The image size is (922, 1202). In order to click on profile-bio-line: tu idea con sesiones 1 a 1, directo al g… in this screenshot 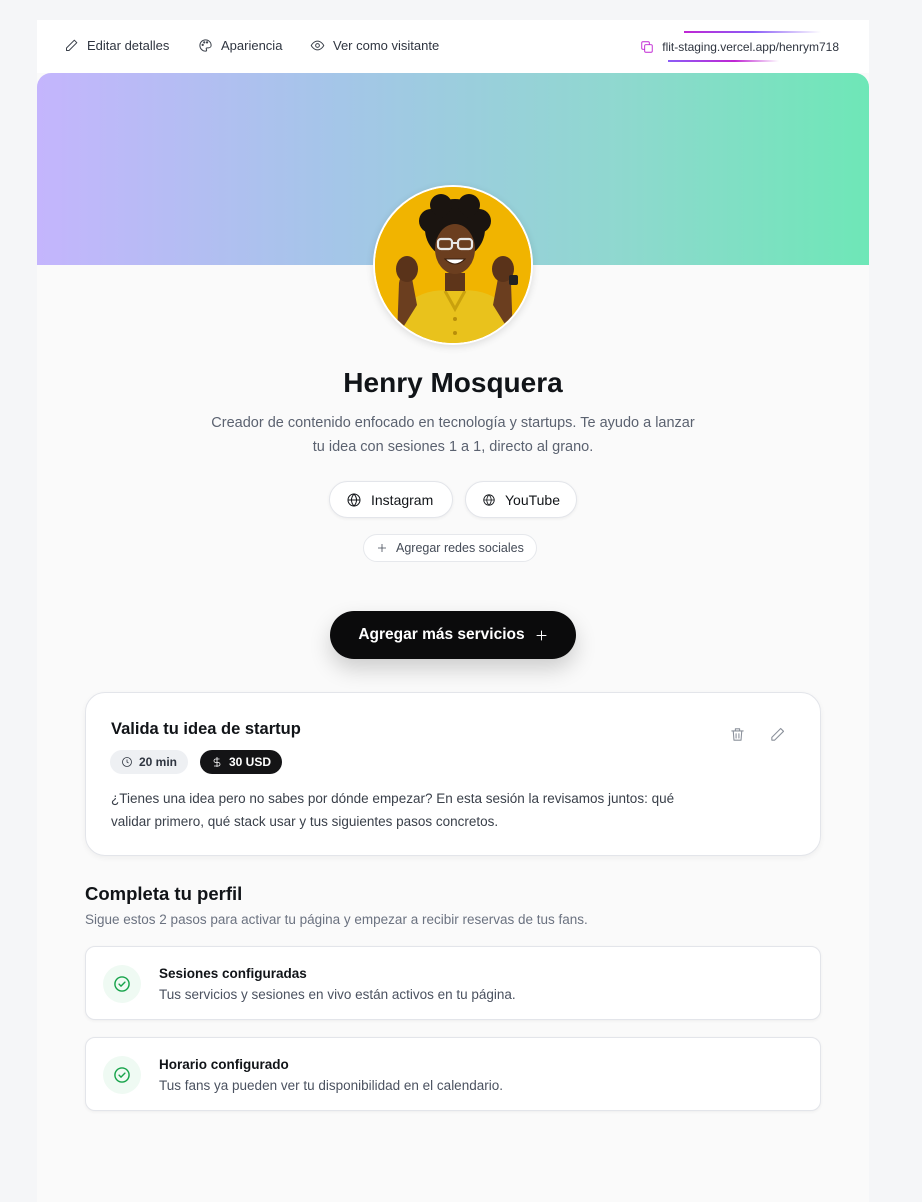, I will do `click(453, 447)`.